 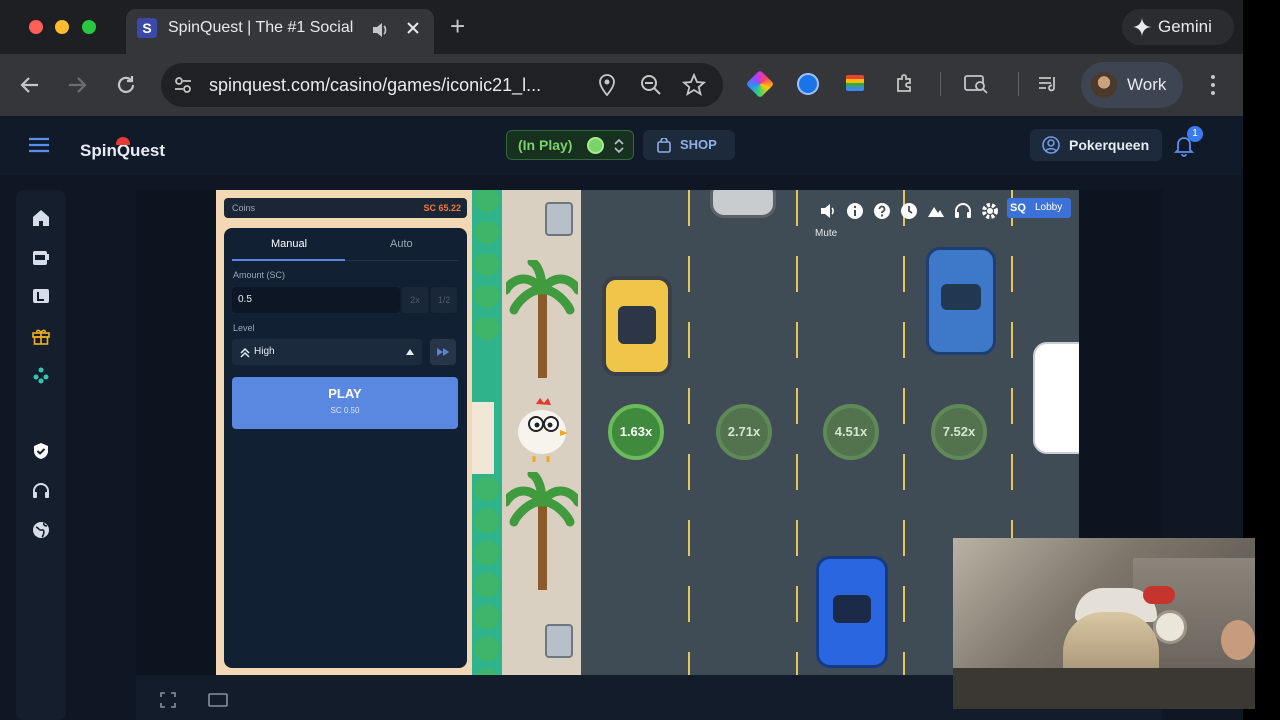 What do you see at coordinates (990, 211) in the screenshot?
I see `settings-gear-icon` at bounding box center [990, 211].